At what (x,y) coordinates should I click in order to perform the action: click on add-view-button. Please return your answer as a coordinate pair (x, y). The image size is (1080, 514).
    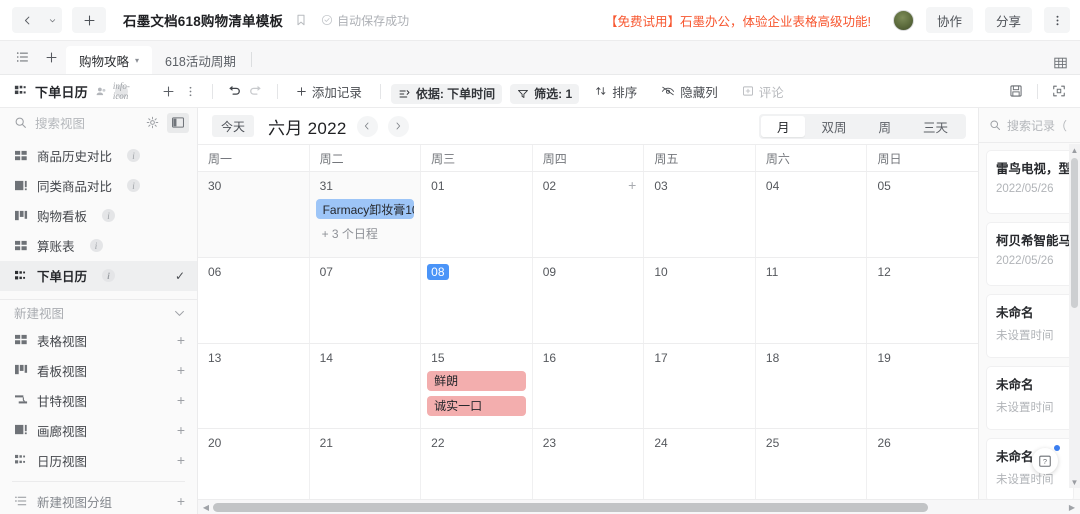
    Looking at the image, I should click on (169, 91).